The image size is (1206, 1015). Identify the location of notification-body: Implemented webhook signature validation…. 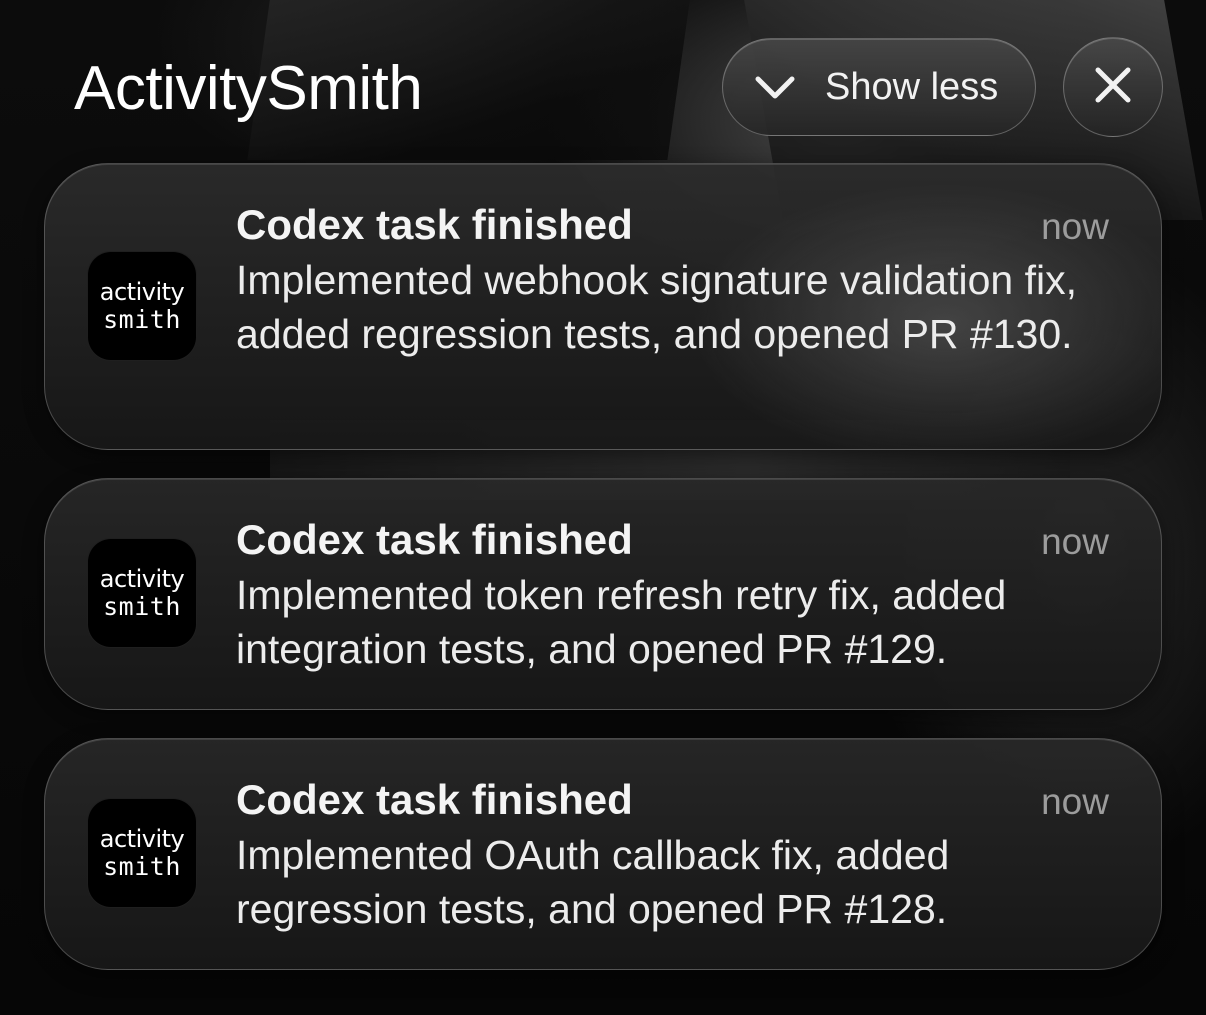
(656, 307).